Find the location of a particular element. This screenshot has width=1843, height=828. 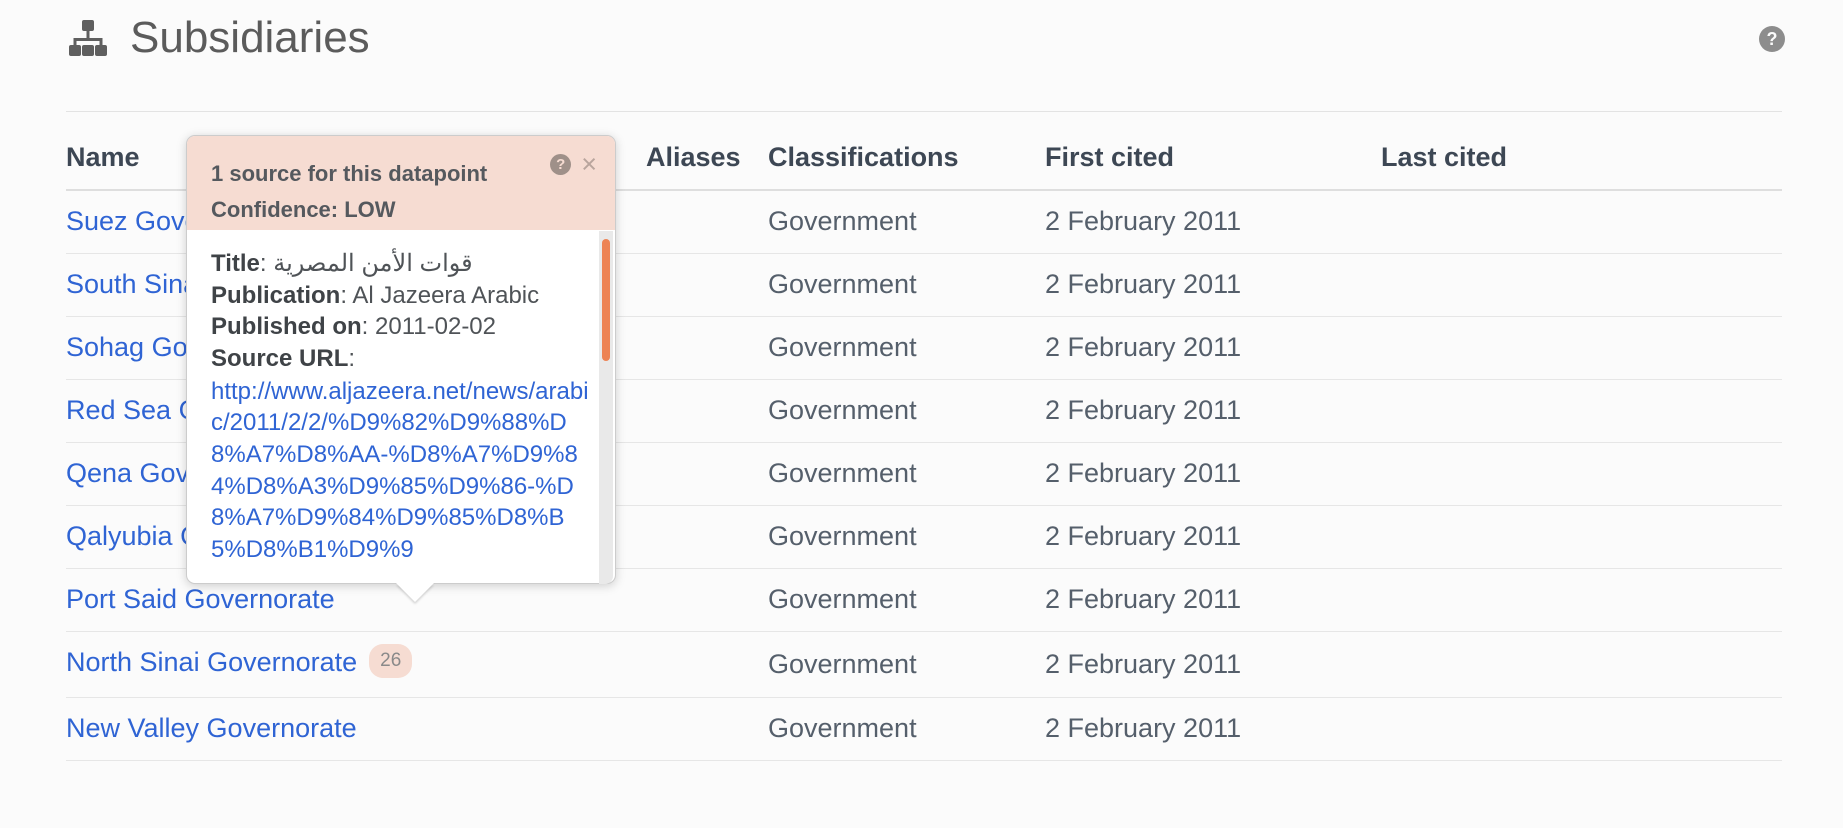

column-header-aliases: Aliases is located at coordinates (707, 159).